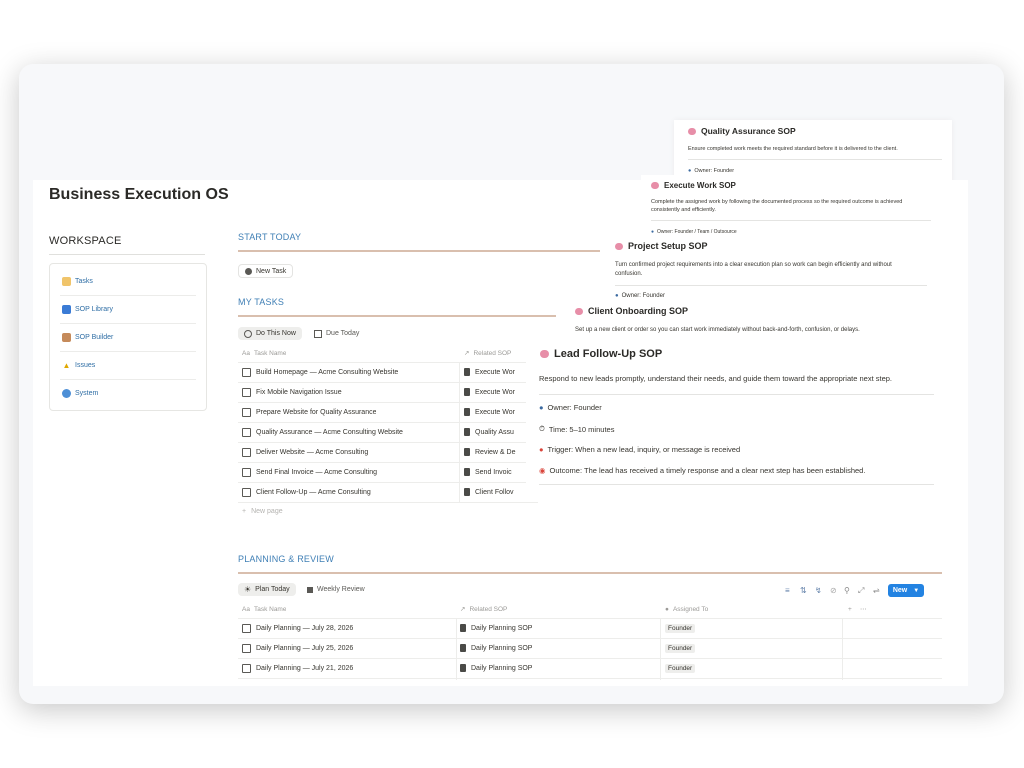 This screenshot has width=1024, height=768. I want to click on new-task-button: New Task, so click(266, 271).